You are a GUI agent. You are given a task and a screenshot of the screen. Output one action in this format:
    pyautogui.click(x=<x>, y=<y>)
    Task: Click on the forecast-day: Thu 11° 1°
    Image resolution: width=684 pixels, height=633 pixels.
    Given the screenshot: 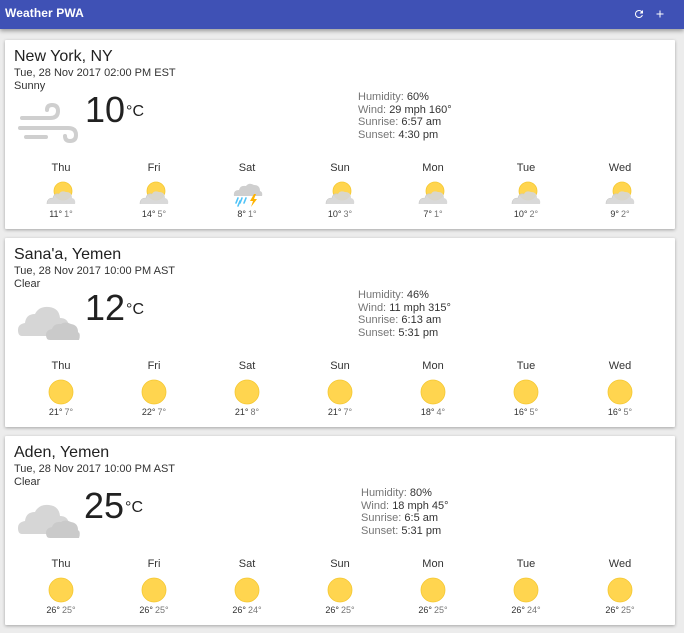 What is the action you would take?
    pyautogui.click(x=61, y=190)
    